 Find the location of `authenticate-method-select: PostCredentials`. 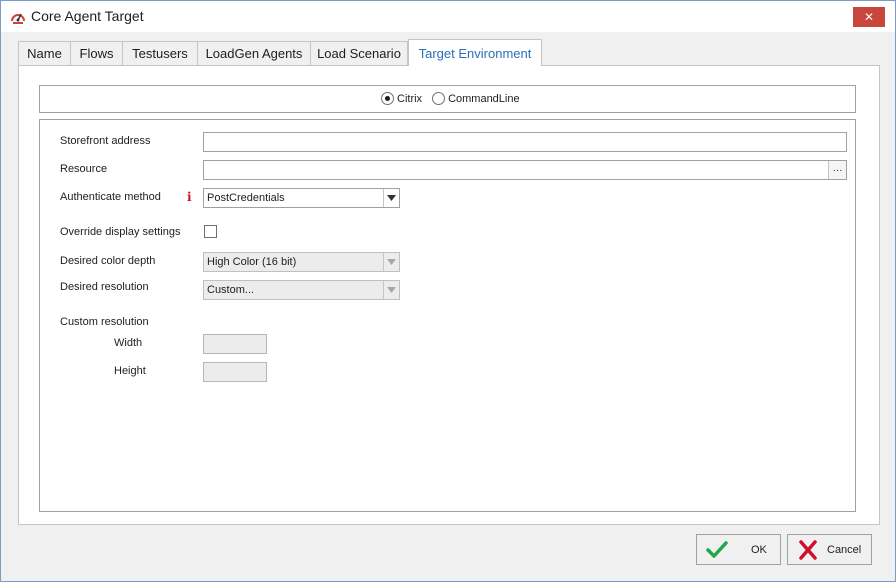

authenticate-method-select: PostCredentials is located at coordinates (301, 198).